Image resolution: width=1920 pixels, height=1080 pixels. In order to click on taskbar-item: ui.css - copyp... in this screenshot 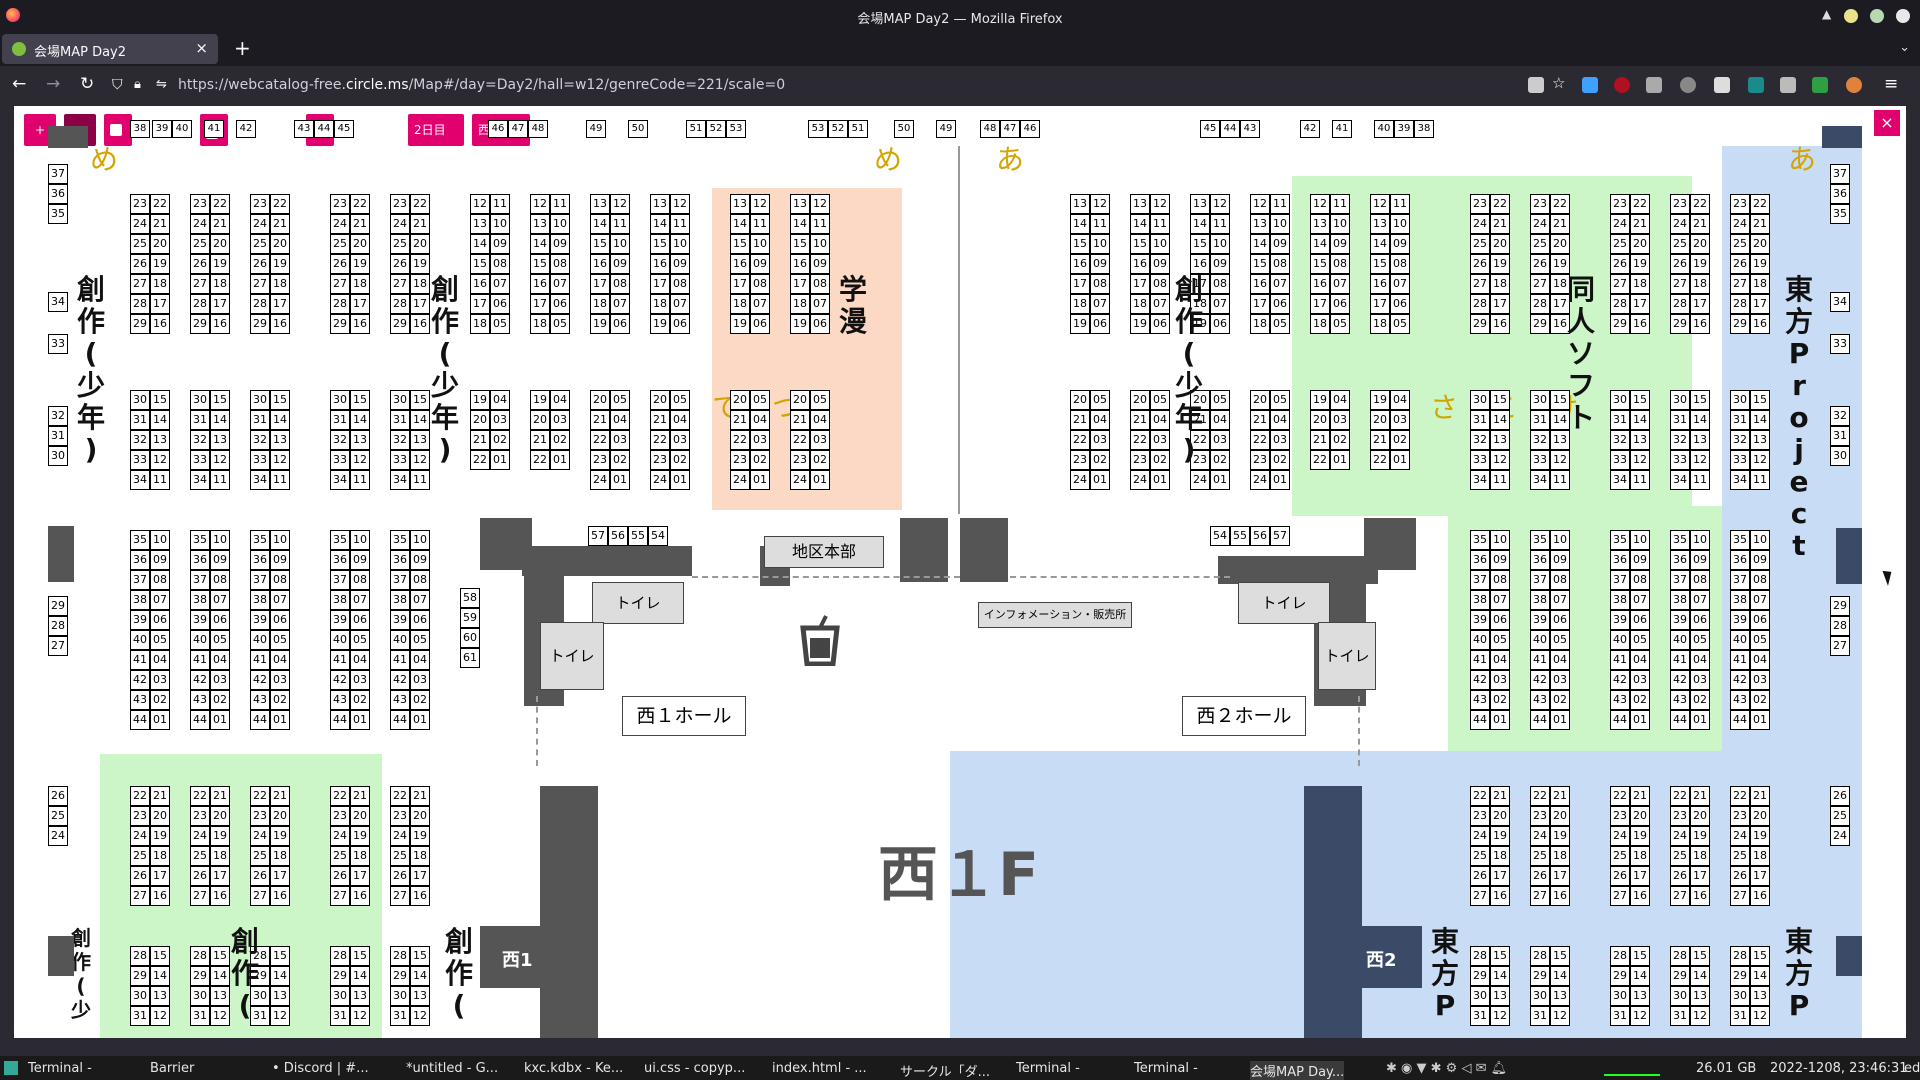, I will do `click(694, 1068)`.